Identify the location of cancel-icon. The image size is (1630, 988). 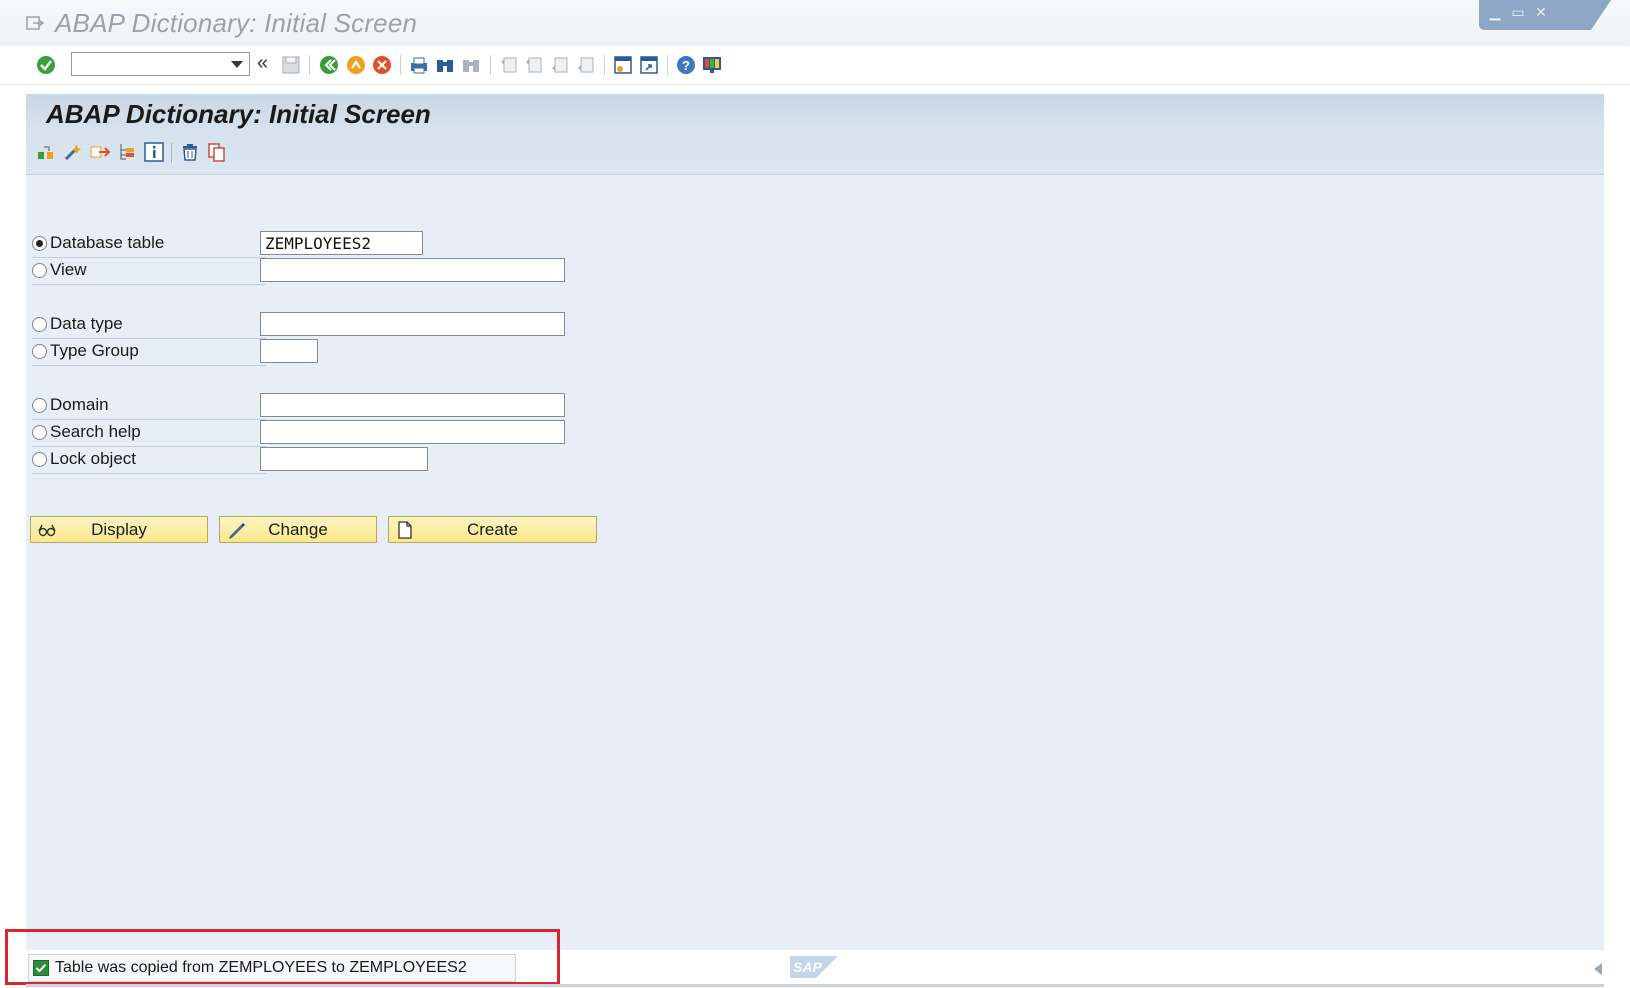
(382, 65).